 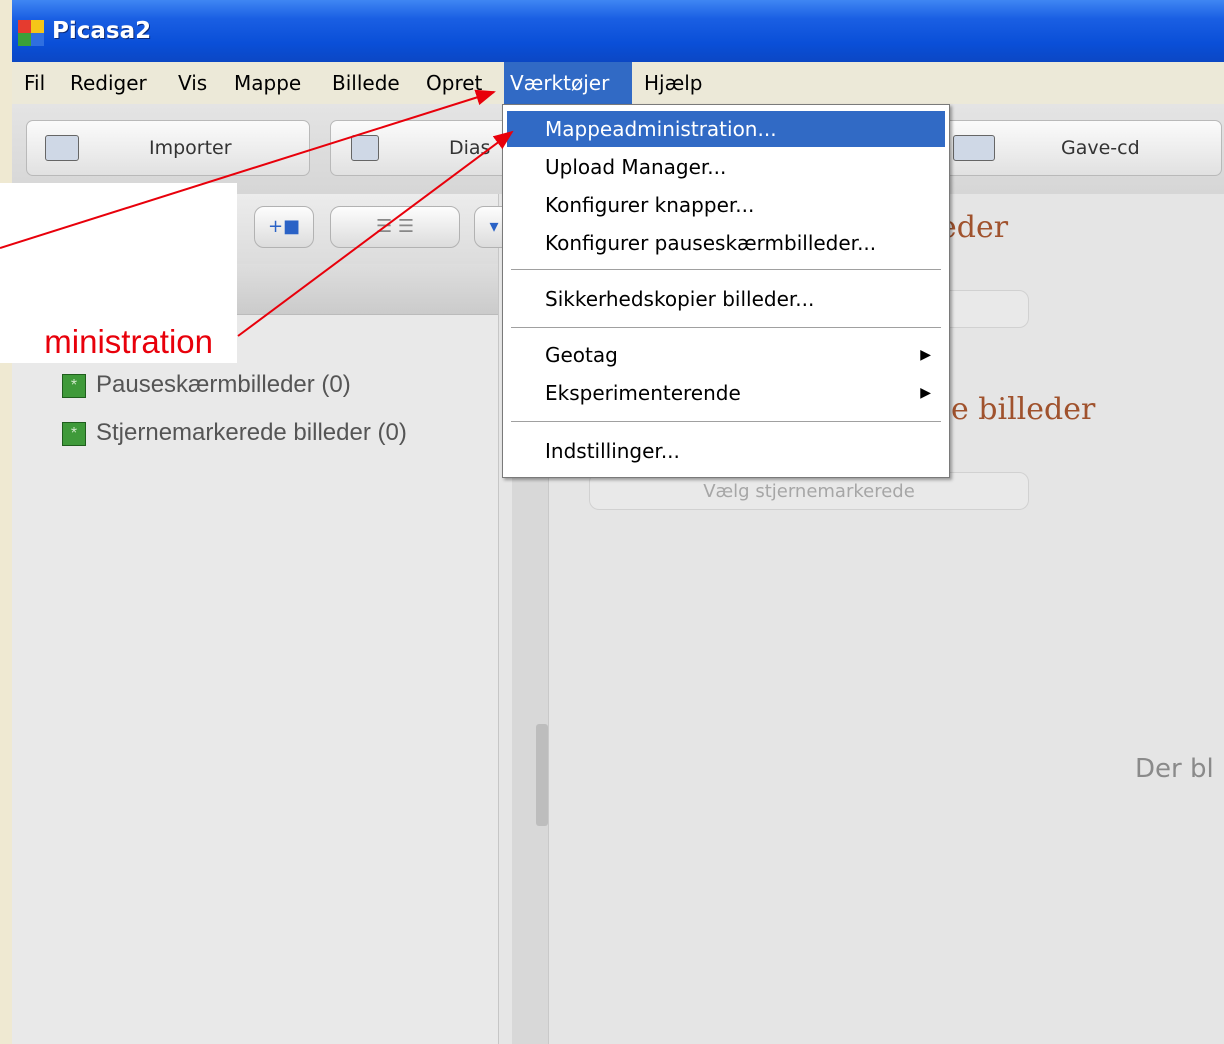 I want to click on import-button: Importer, so click(x=168, y=148).